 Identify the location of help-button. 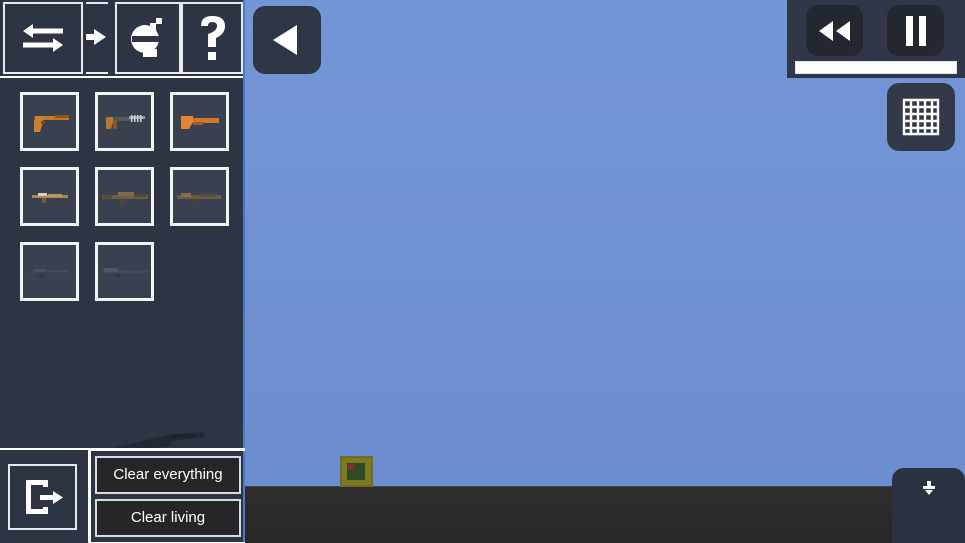
(212, 38).